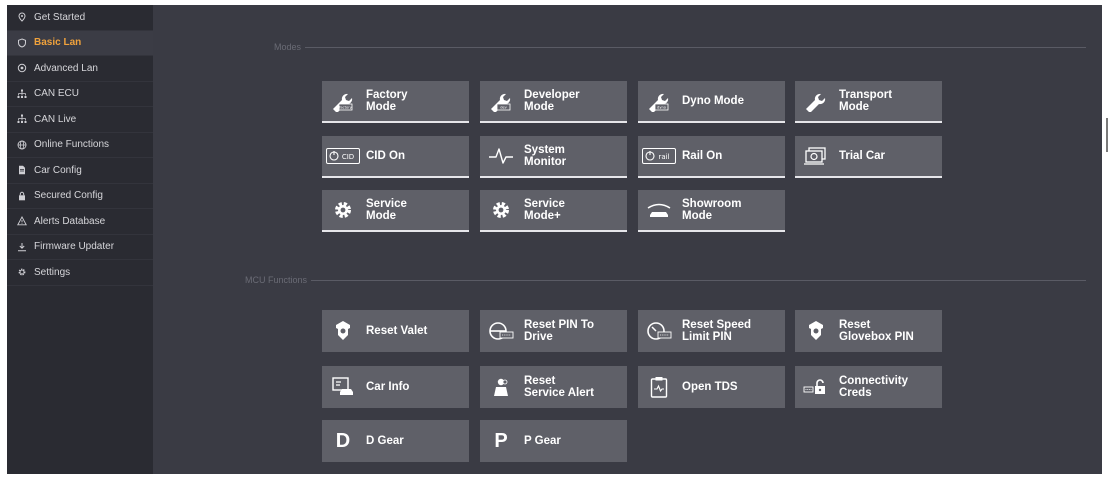 The image size is (1112, 479). Describe the element at coordinates (80, 120) in the screenshot. I see `sidebar-item-can-live: CAN Live` at that location.